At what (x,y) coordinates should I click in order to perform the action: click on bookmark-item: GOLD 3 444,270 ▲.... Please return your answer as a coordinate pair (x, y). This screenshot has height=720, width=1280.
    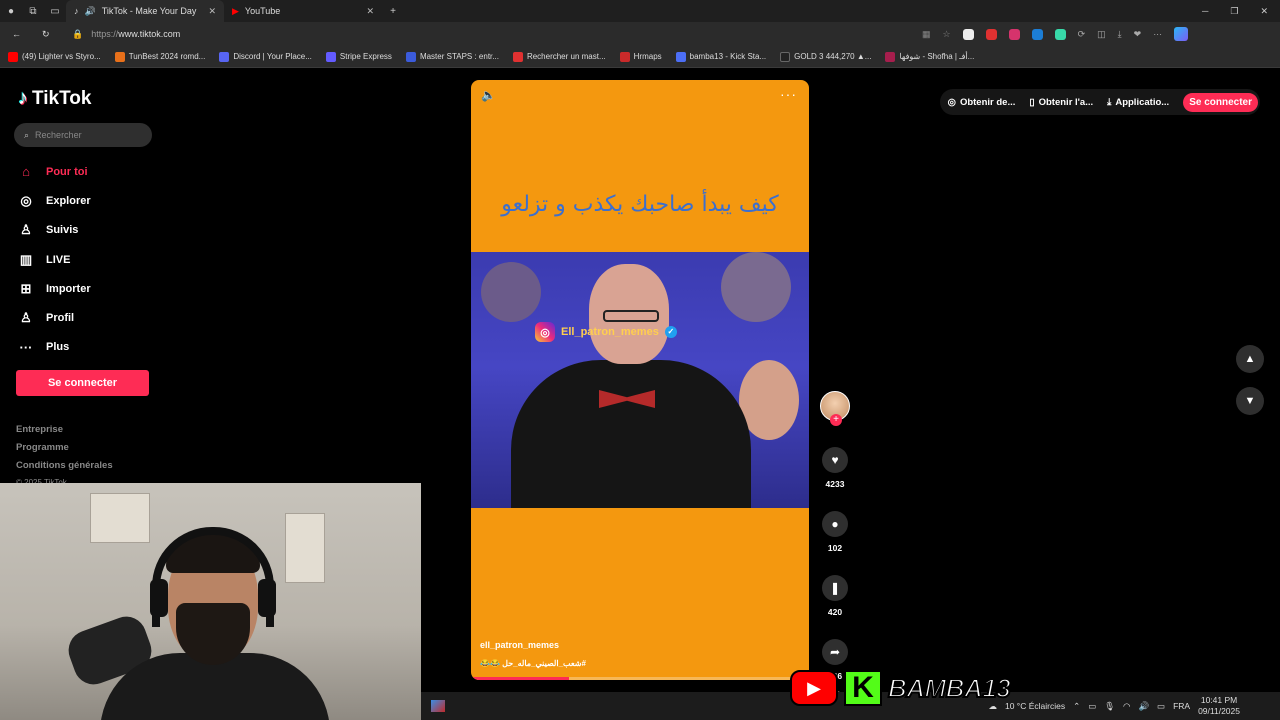
    Looking at the image, I should click on (825, 56).